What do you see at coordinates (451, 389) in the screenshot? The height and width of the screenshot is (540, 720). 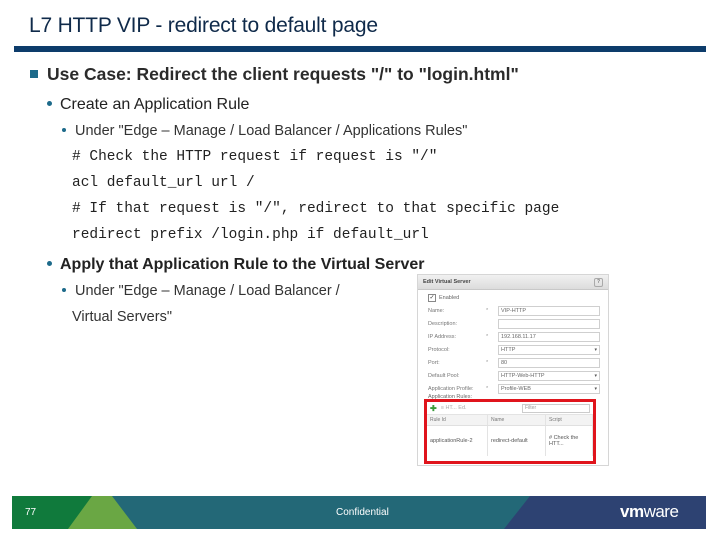 I see `field-label: Application Profile:` at bounding box center [451, 389].